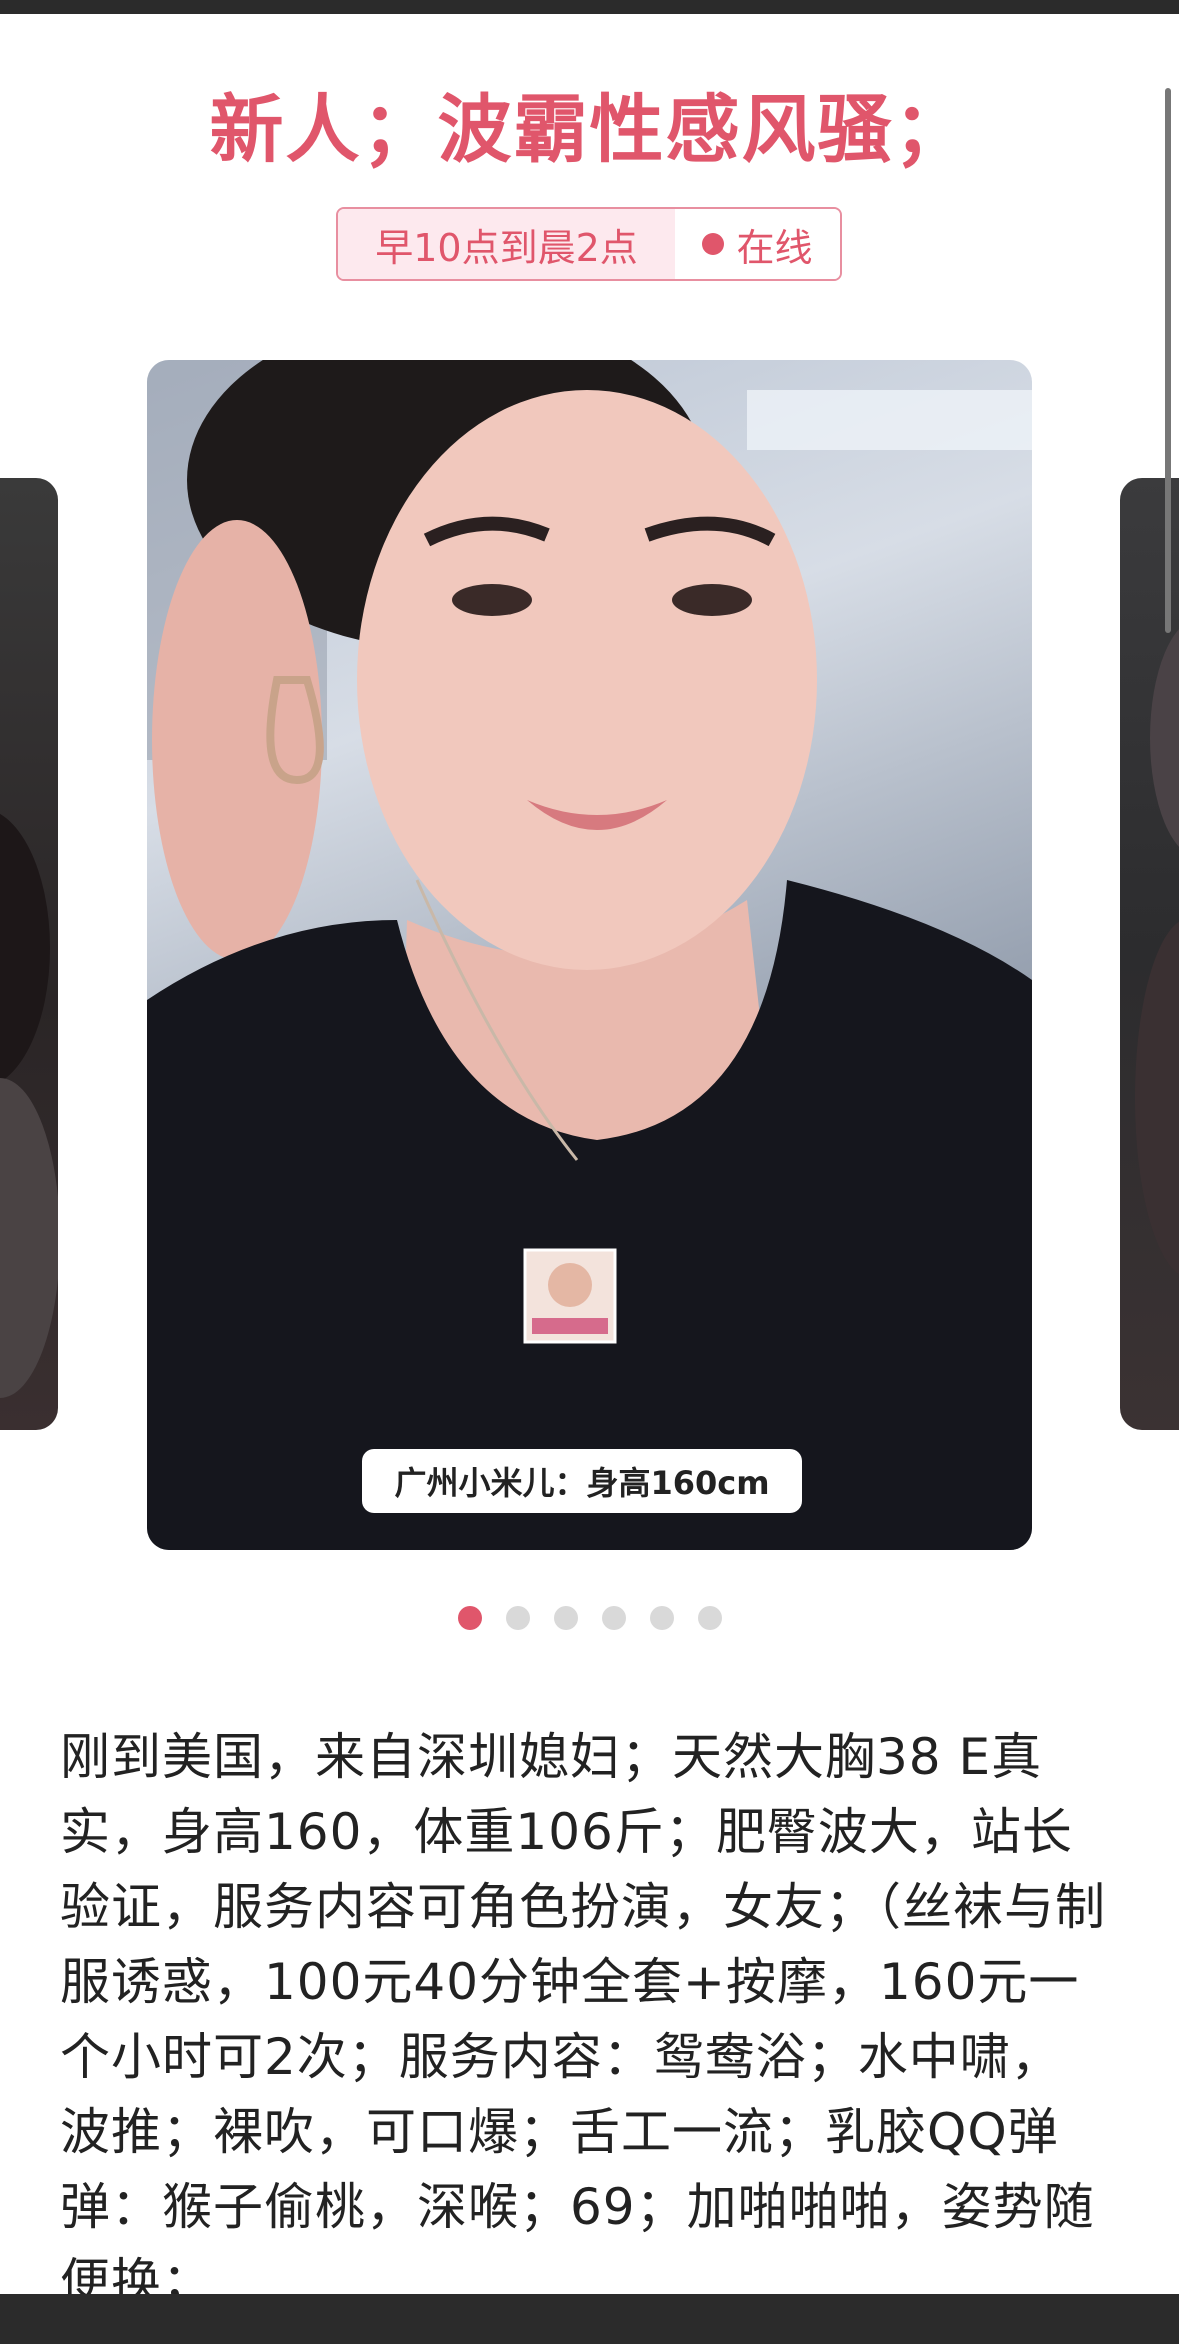 This screenshot has height=2344, width=1179. I want to click on previous-photo-card, so click(29, 954).